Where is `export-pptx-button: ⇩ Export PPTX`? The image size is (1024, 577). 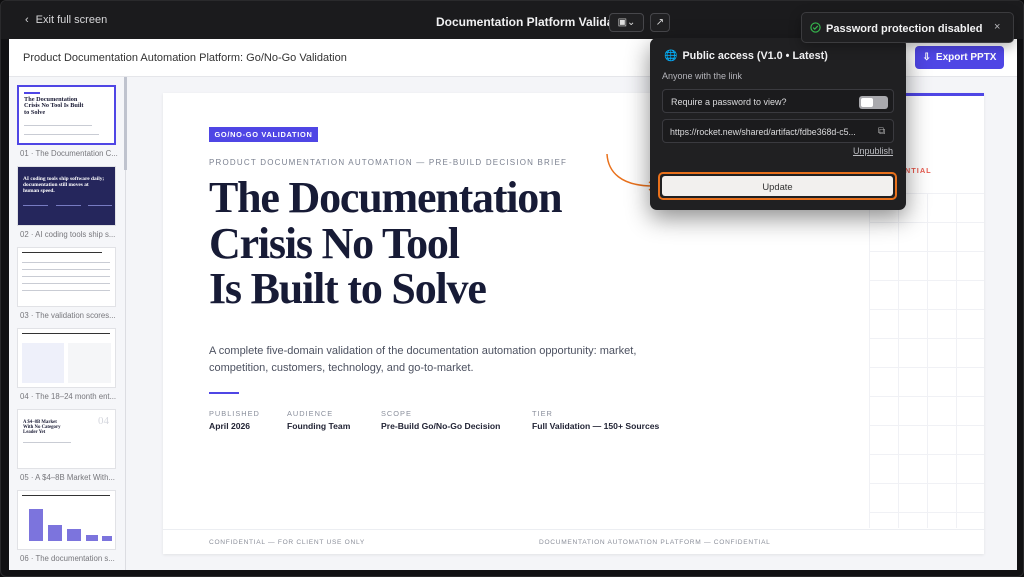
export-pptx-button: ⇩ Export PPTX is located at coordinates (959, 57).